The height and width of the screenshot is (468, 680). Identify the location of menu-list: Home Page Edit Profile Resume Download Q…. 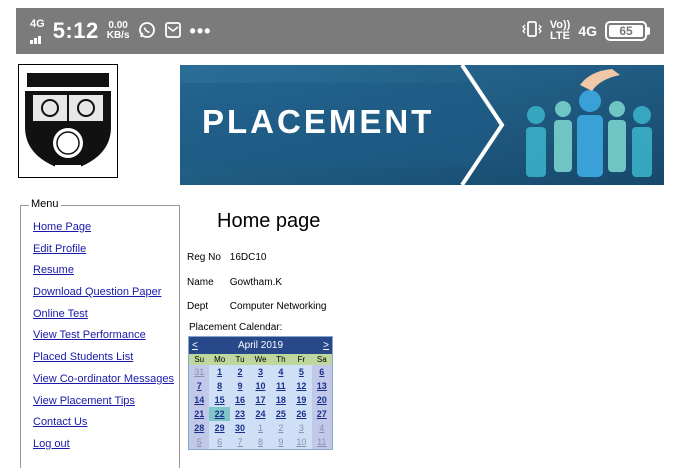
(103, 340).